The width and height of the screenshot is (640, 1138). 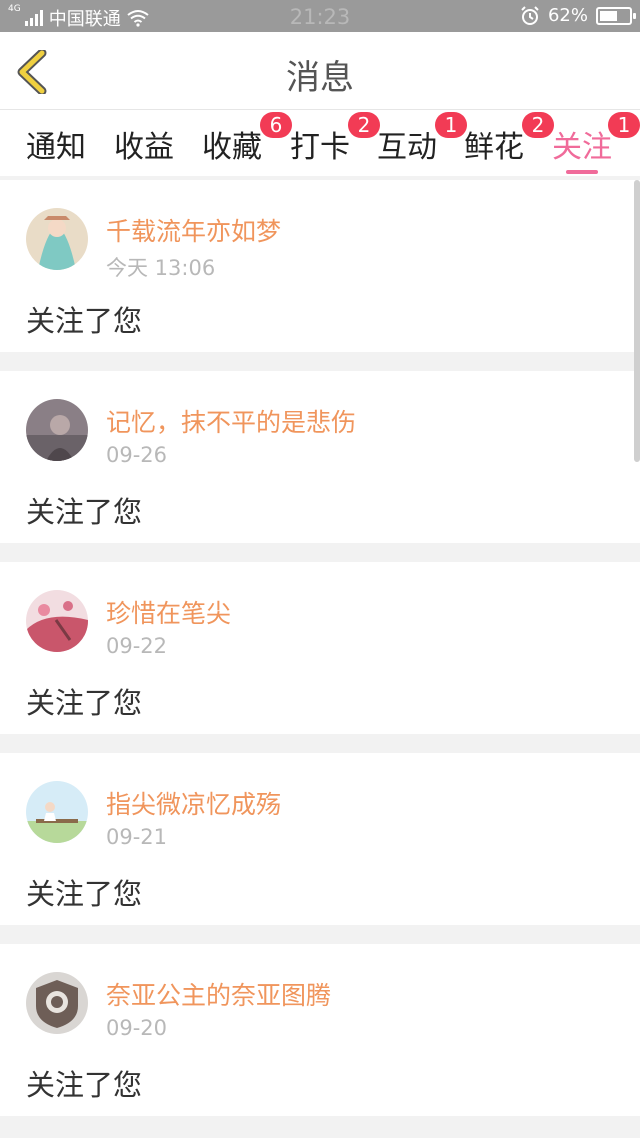 I want to click on tab-notice: 通知, so click(x=56, y=149).